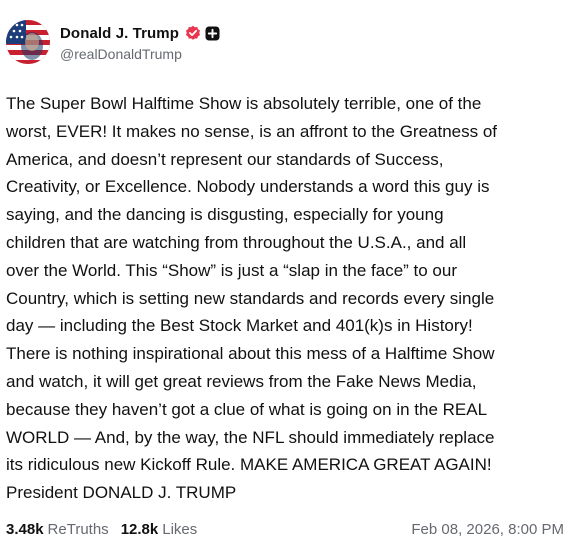 This screenshot has height=546, width=575. Describe the element at coordinates (140, 54) in the screenshot. I see `author-handle: @realDonaldTrump` at that location.